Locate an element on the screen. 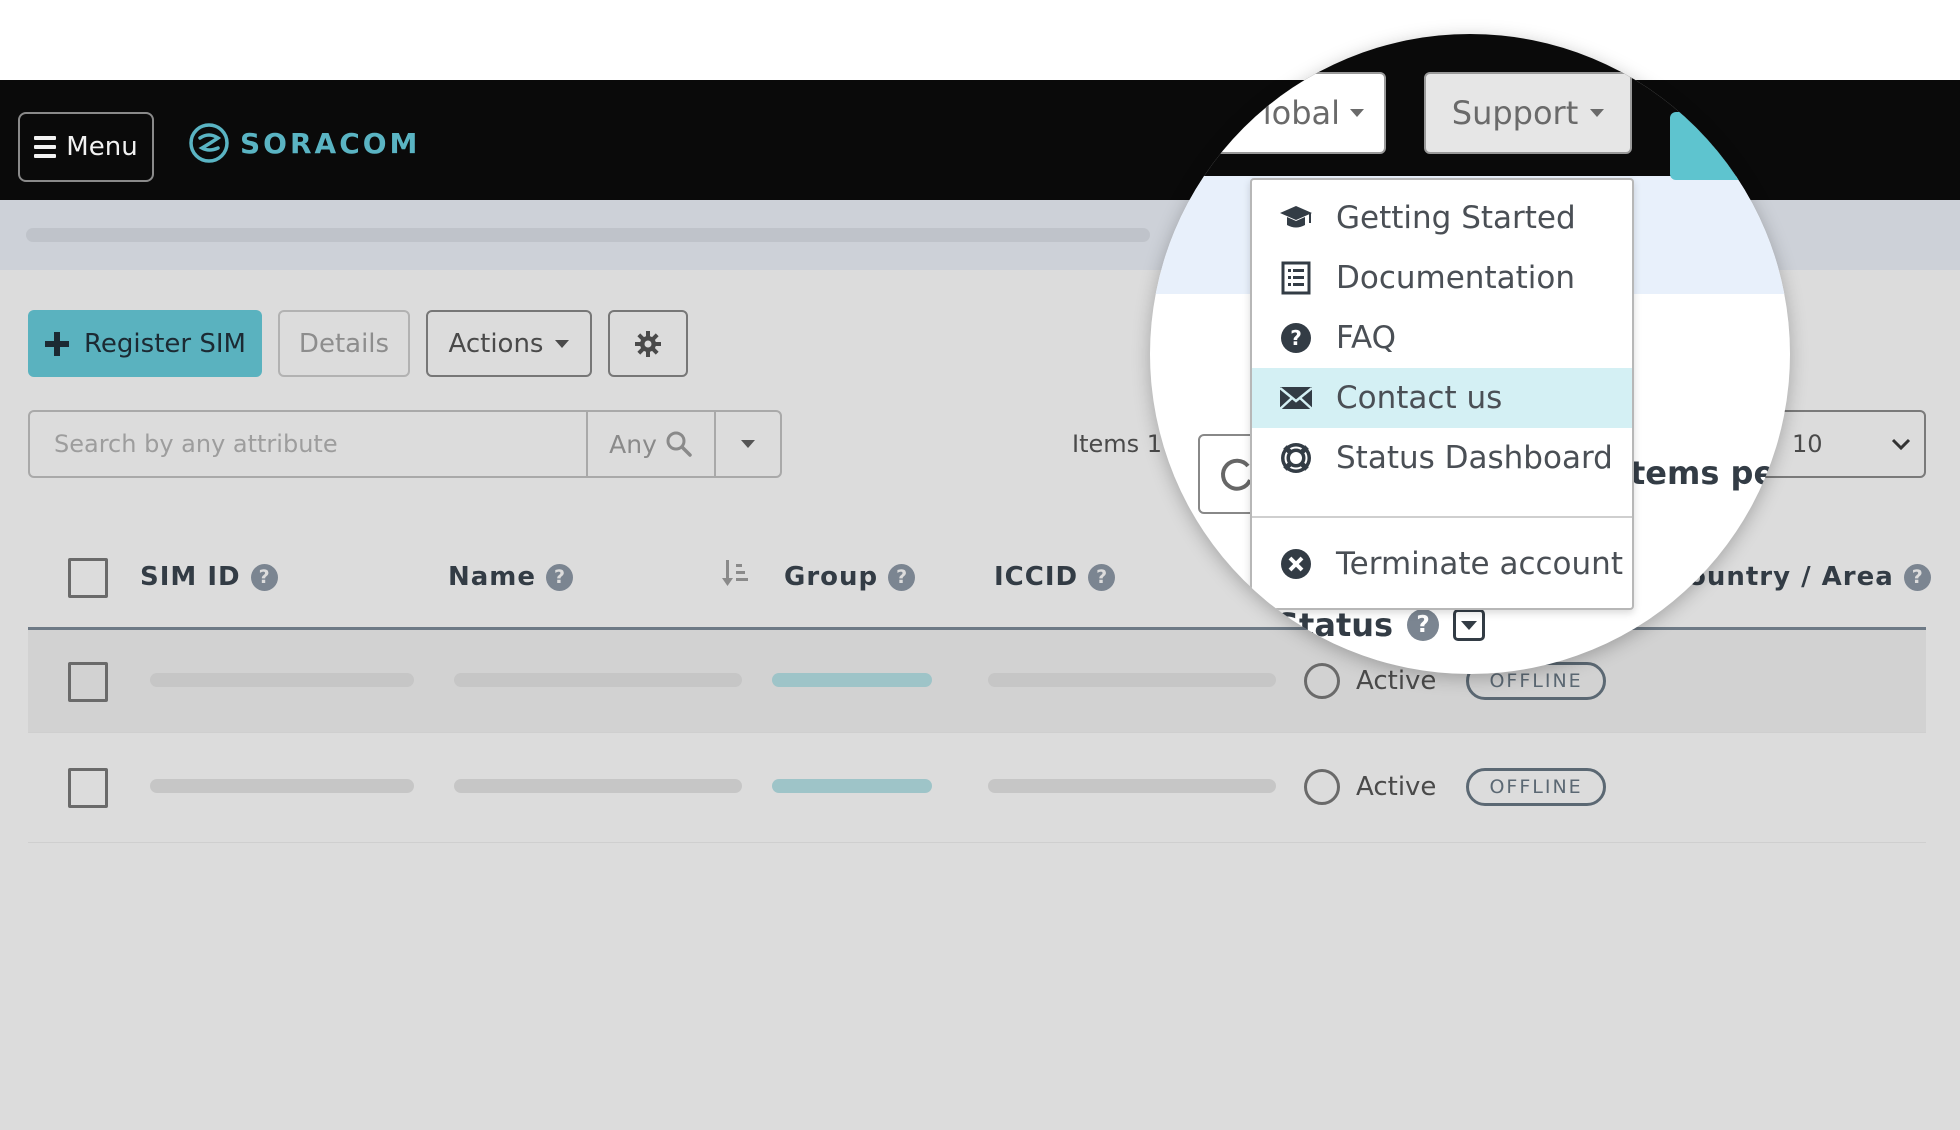  search-scope-button: Any is located at coordinates (651, 444).